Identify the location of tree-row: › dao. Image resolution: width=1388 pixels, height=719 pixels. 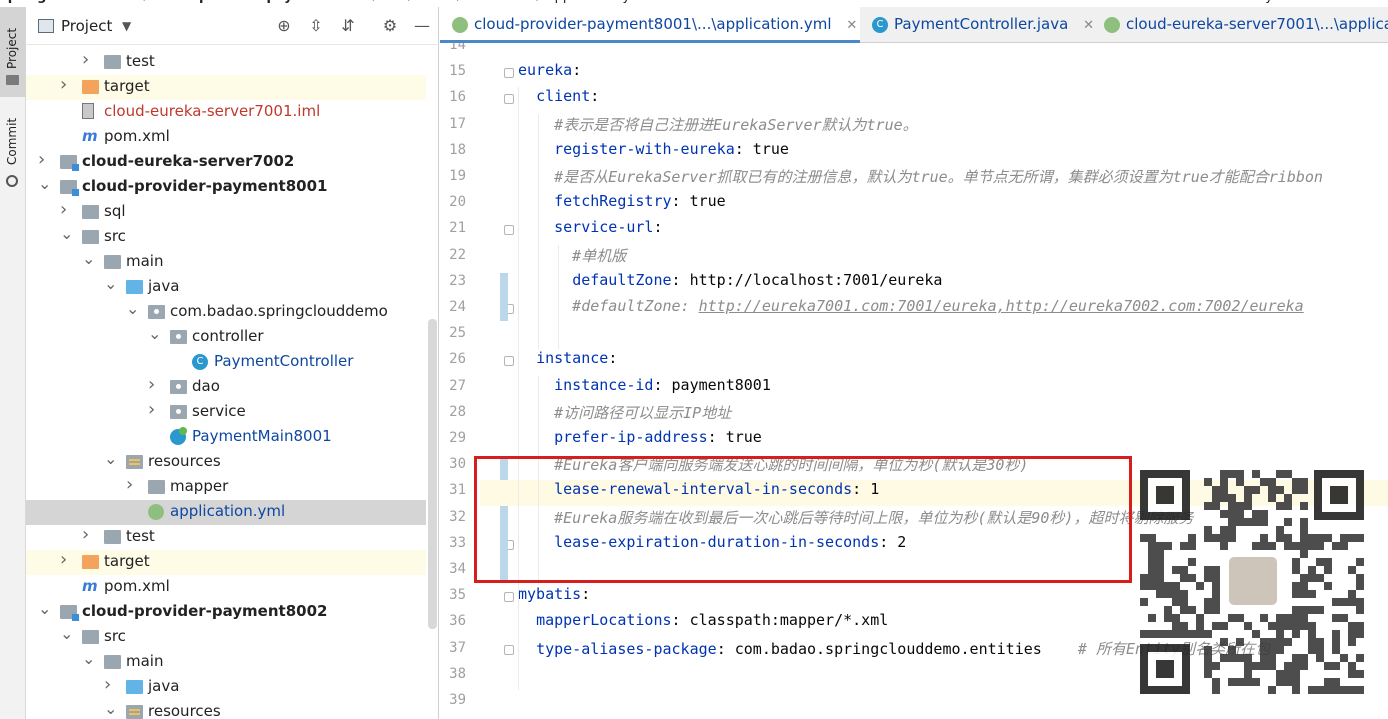
(226, 387).